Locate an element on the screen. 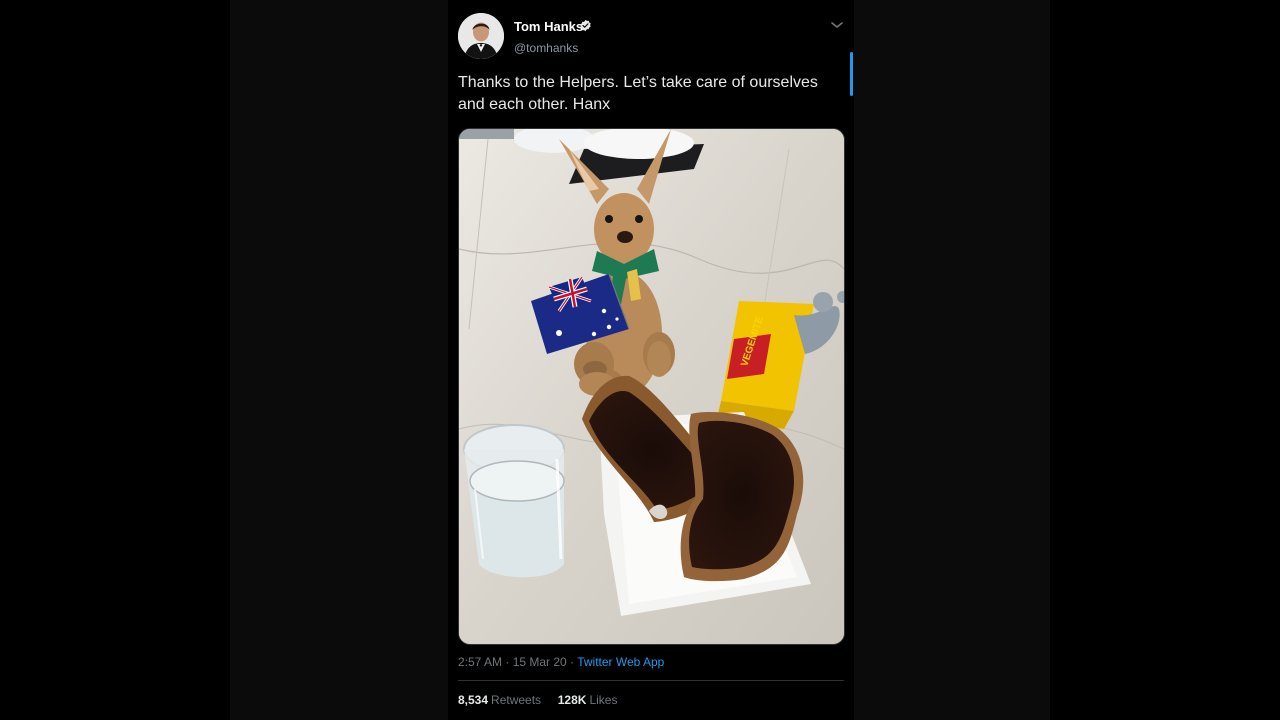  tweet-date: 15 Mar 20 is located at coordinates (540, 662).